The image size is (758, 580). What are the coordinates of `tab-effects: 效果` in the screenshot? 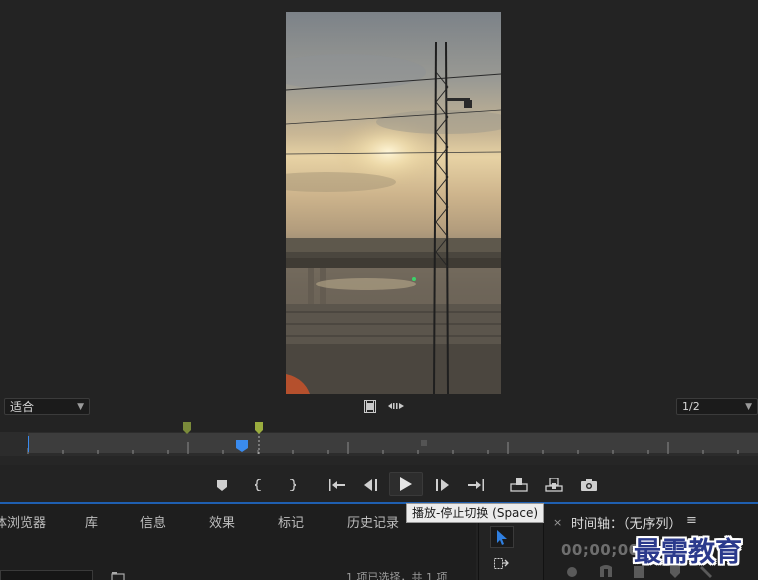 It's located at (222, 521).